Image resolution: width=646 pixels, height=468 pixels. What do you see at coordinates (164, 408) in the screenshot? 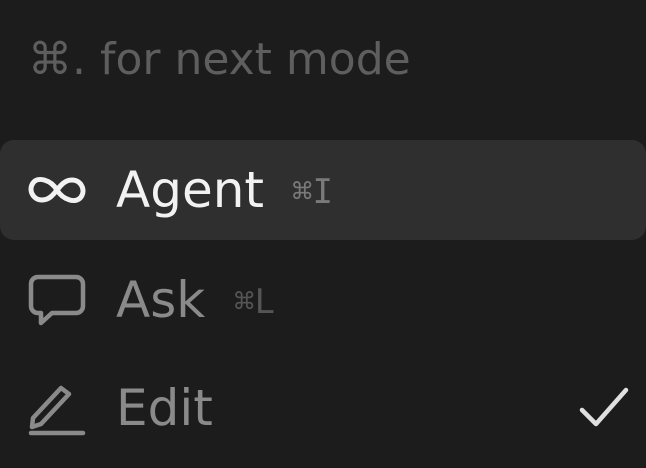
I see `mode-label-edit: Edit` at bounding box center [164, 408].